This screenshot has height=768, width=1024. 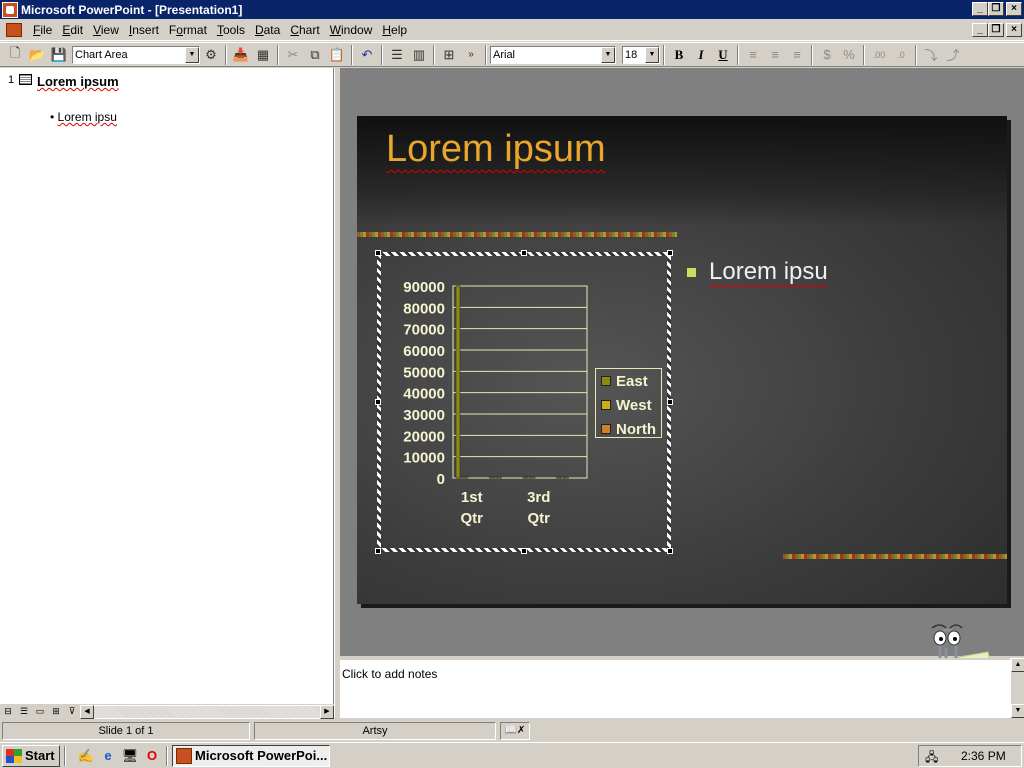 What do you see at coordinates (130, 756) in the screenshot?
I see `show-desktop-icon: 🖥` at bounding box center [130, 756].